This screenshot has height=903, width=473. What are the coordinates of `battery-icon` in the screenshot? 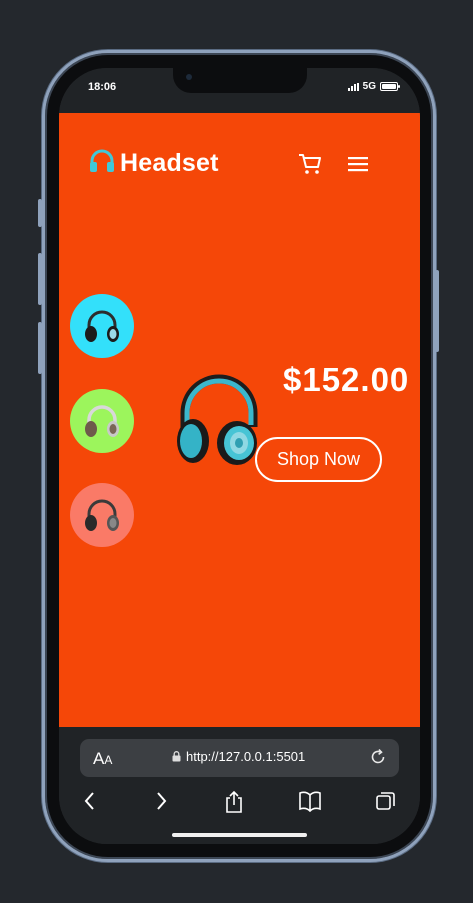 It's located at (390, 86).